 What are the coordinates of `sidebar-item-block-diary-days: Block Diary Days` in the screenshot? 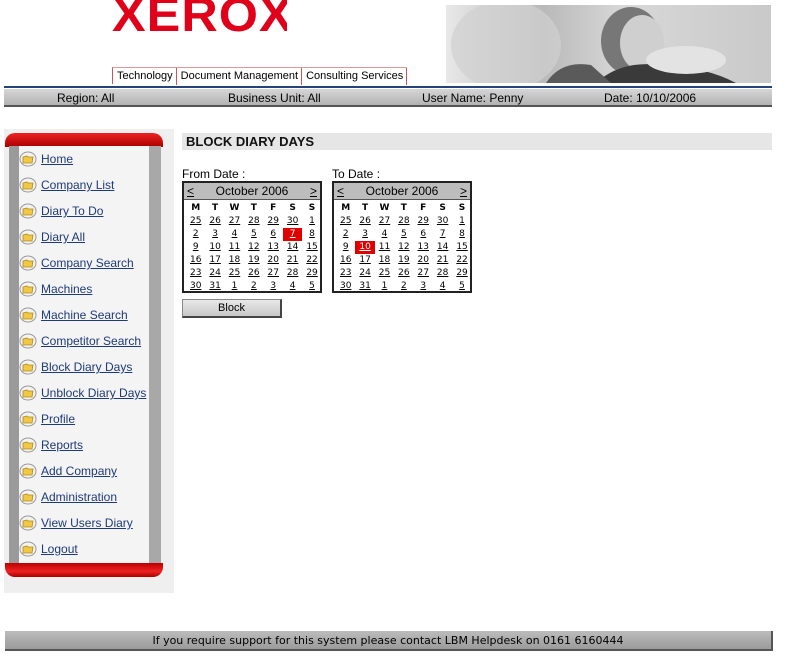 It's located at (75, 367).